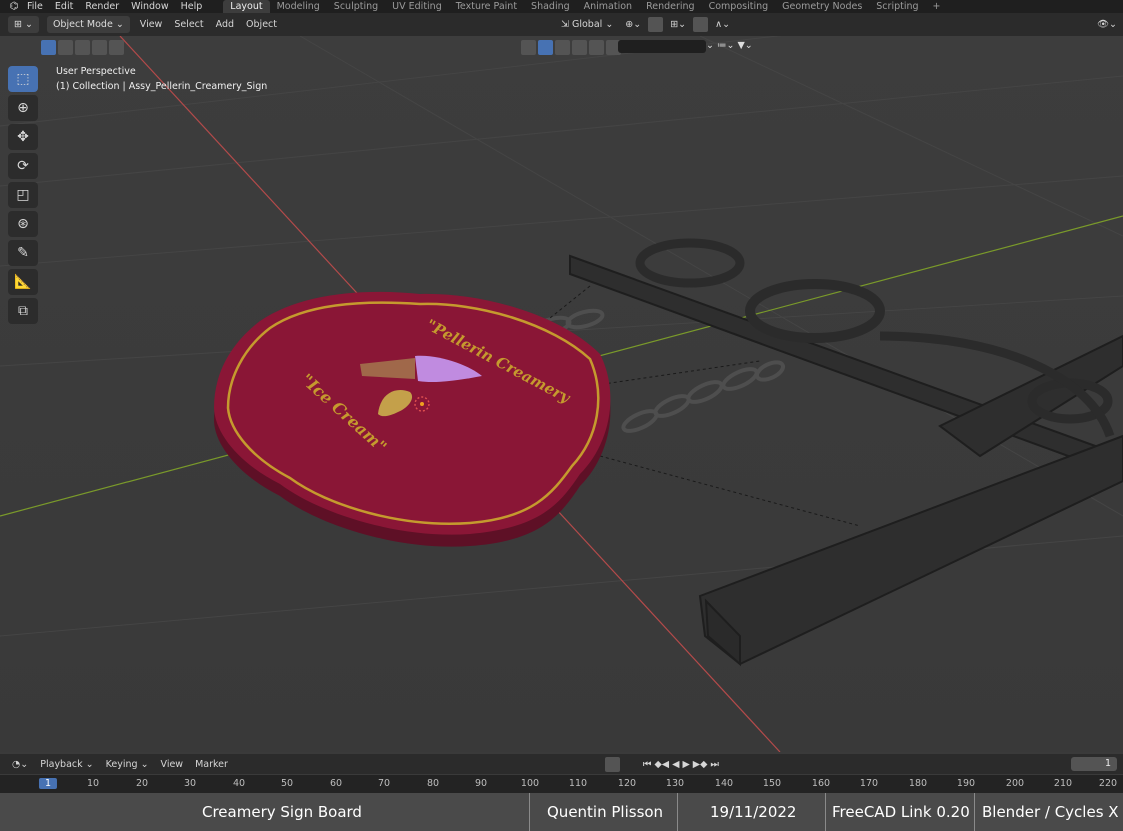 This screenshot has height=831, width=1123. What do you see at coordinates (1015, 783) in the screenshot?
I see `frame-tick: 200` at bounding box center [1015, 783].